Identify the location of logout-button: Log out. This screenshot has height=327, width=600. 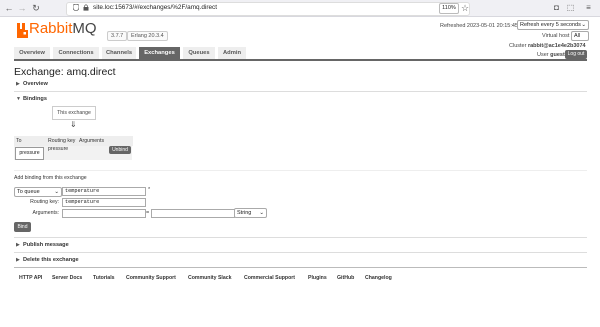
(576, 54).